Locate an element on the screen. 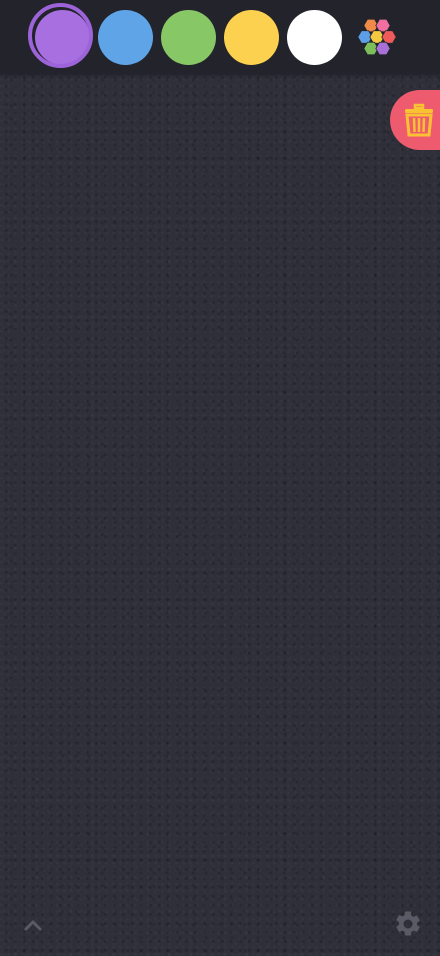  expand-toolbar-button is located at coordinates (33, 925).